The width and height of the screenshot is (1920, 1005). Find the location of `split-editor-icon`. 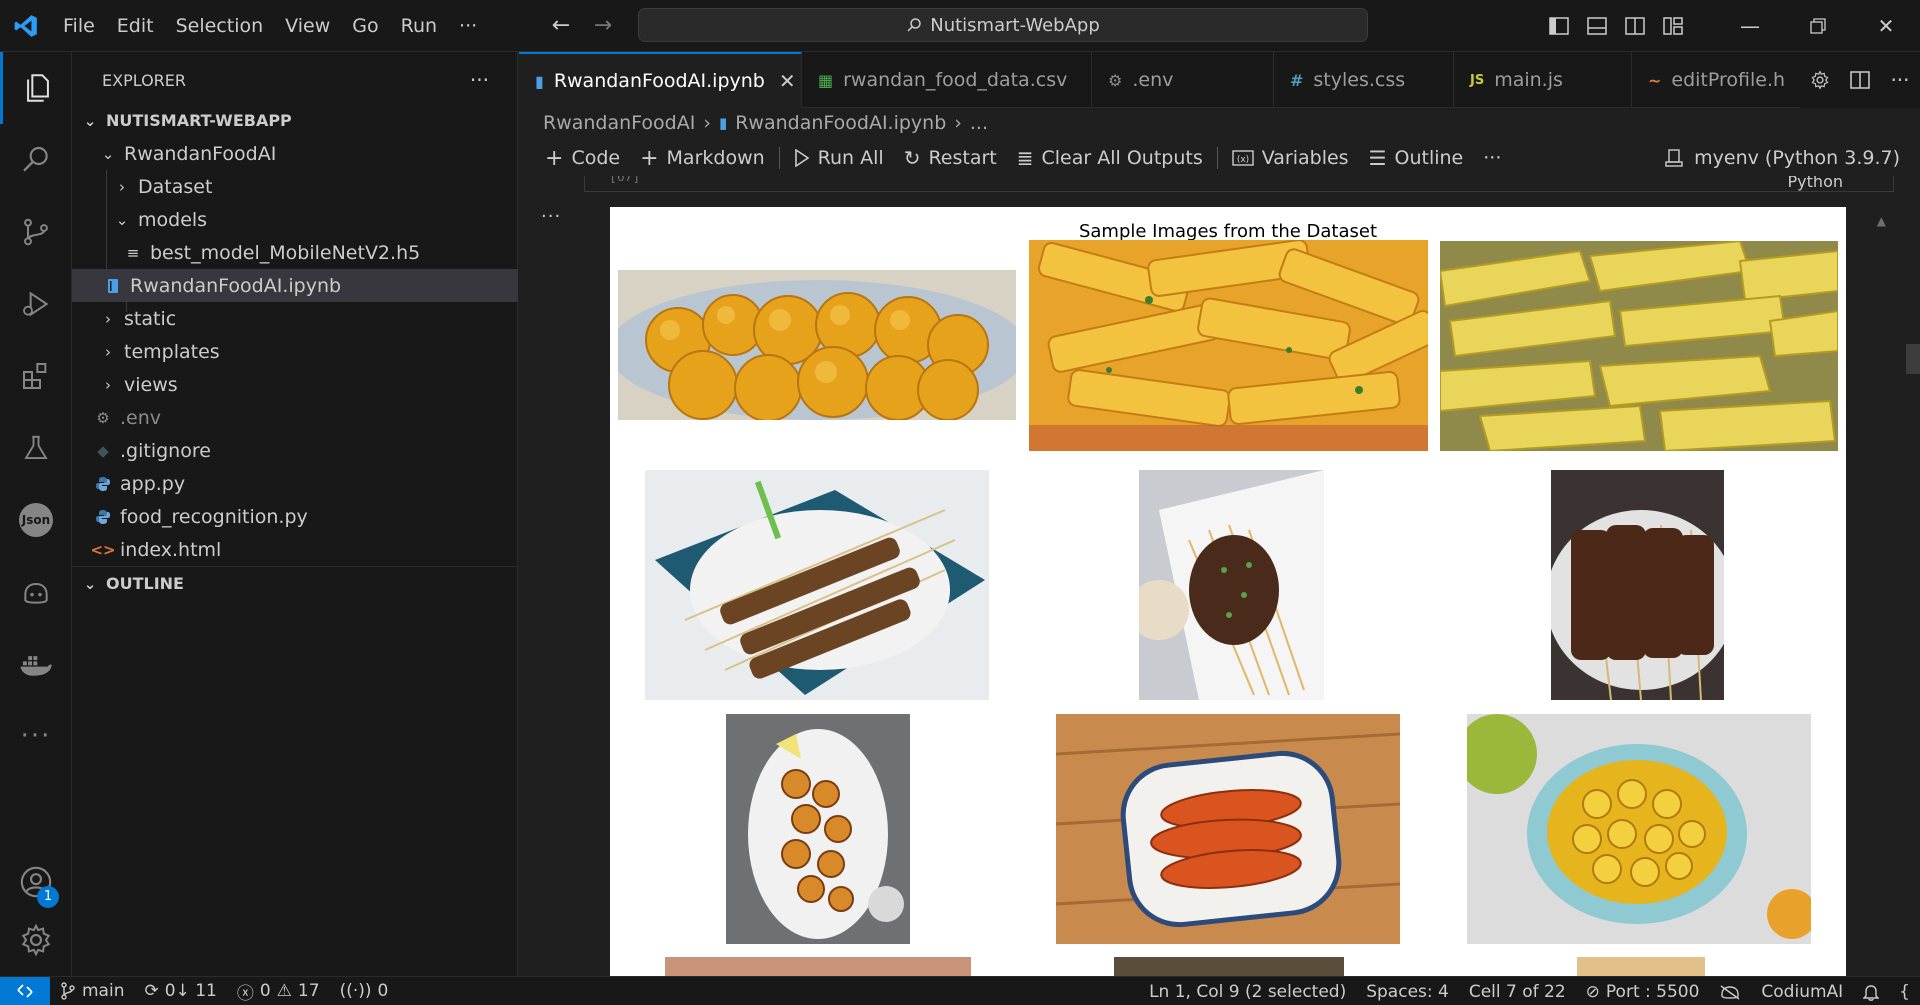

split-editor-icon is located at coordinates (1860, 80).